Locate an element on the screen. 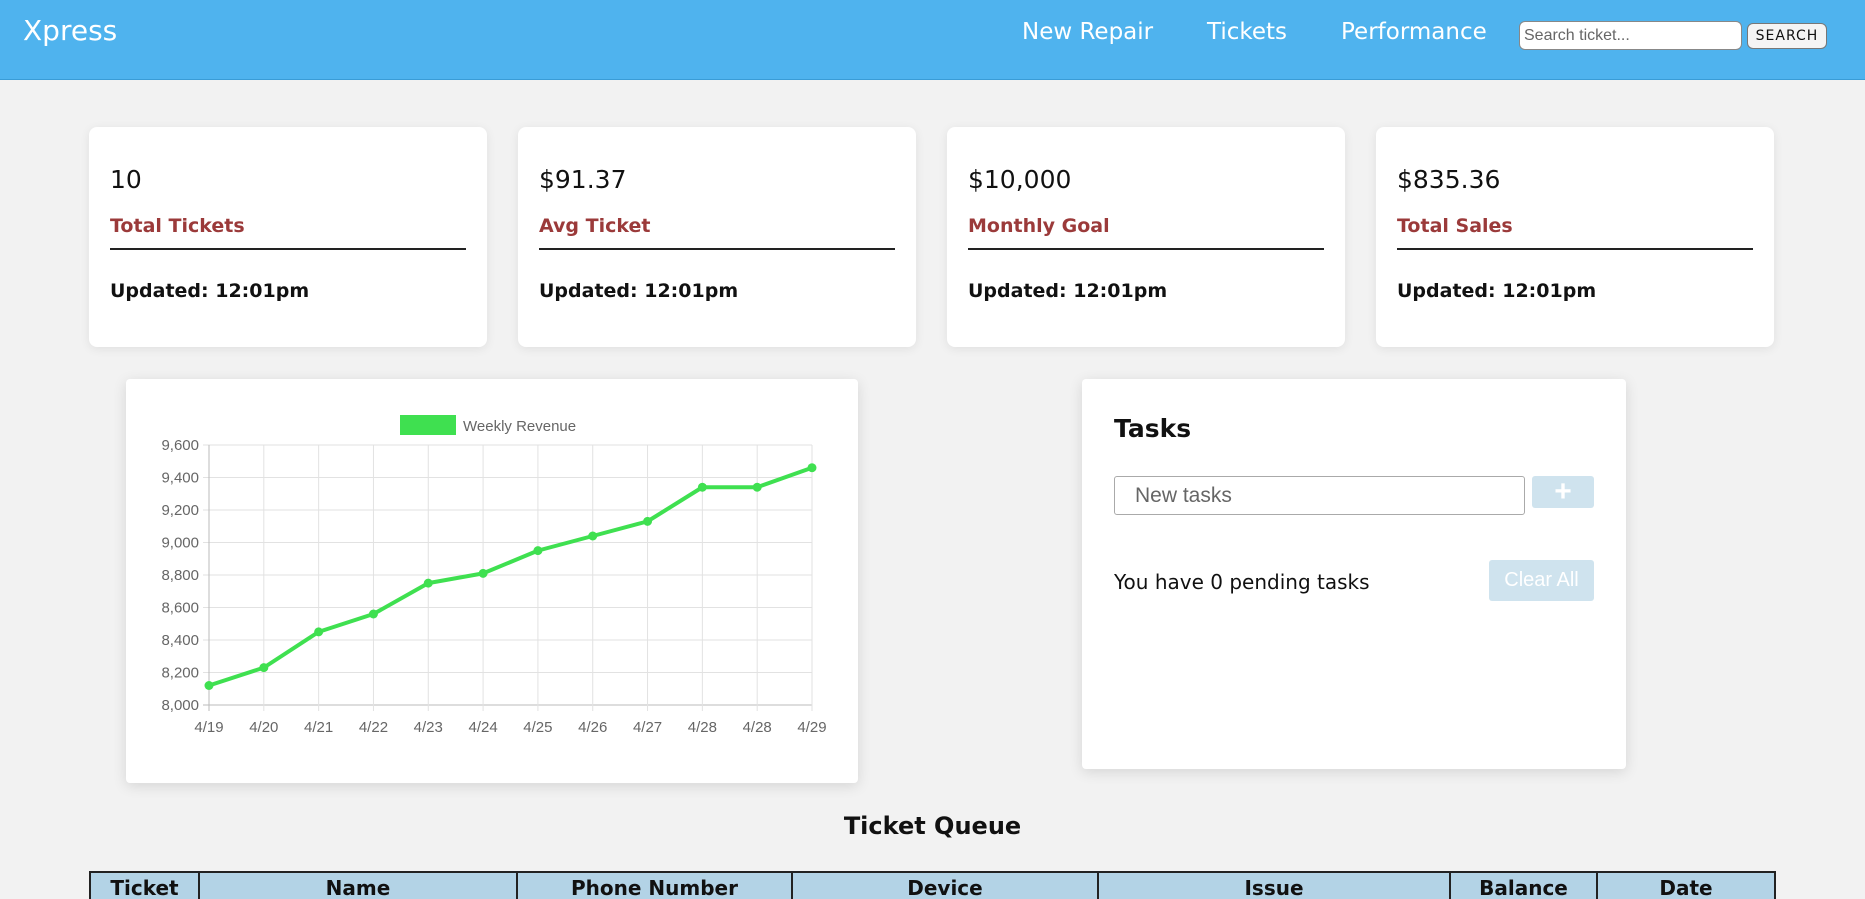 The width and height of the screenshot is (1865, 899). stat-label: Total Sales is located at coordinates (1455, 226).